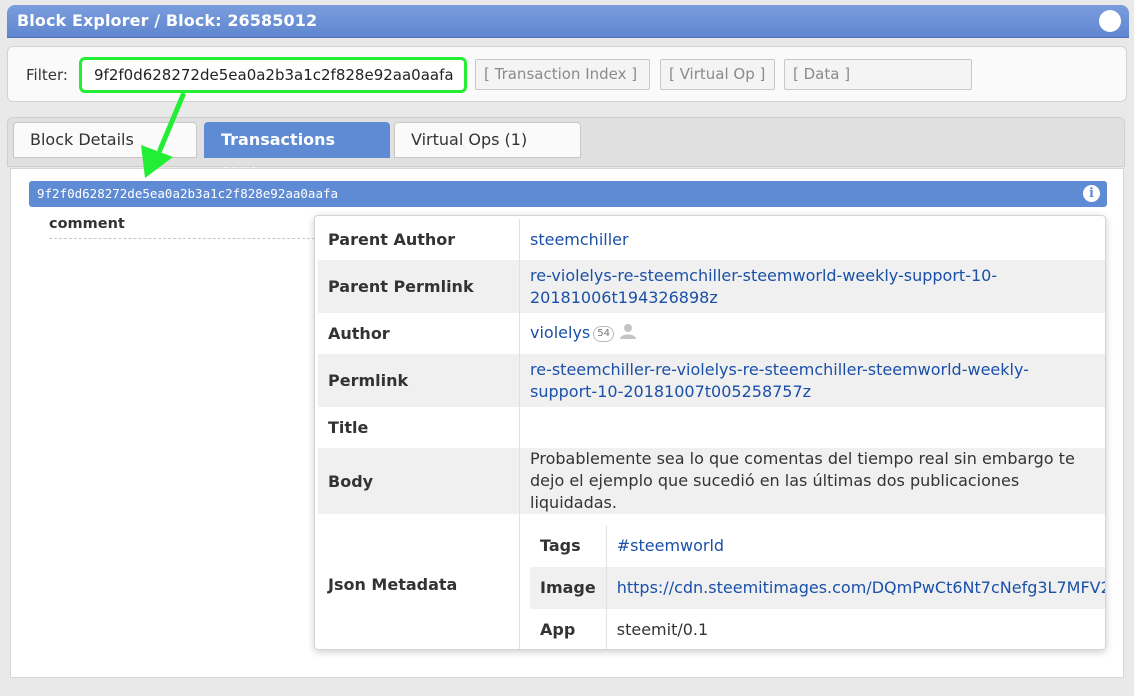 Image resolution: width=1134 pixels, height=696 pixels. I want to click on detail-key: Json Metadata, so click(419, 581).